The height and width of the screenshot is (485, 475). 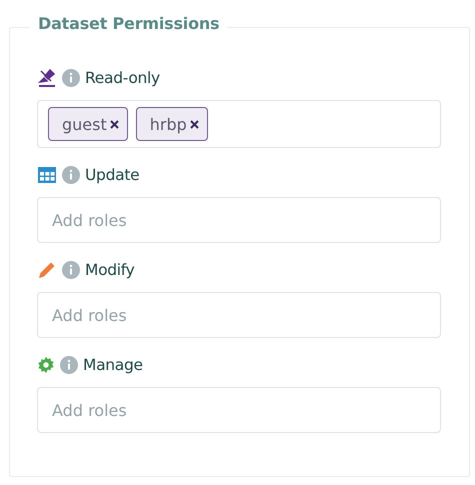 What do you see at coordinates (113, 365) in the screenshot?
I see `permission-label: Manage` at bounding box center [113, 365].